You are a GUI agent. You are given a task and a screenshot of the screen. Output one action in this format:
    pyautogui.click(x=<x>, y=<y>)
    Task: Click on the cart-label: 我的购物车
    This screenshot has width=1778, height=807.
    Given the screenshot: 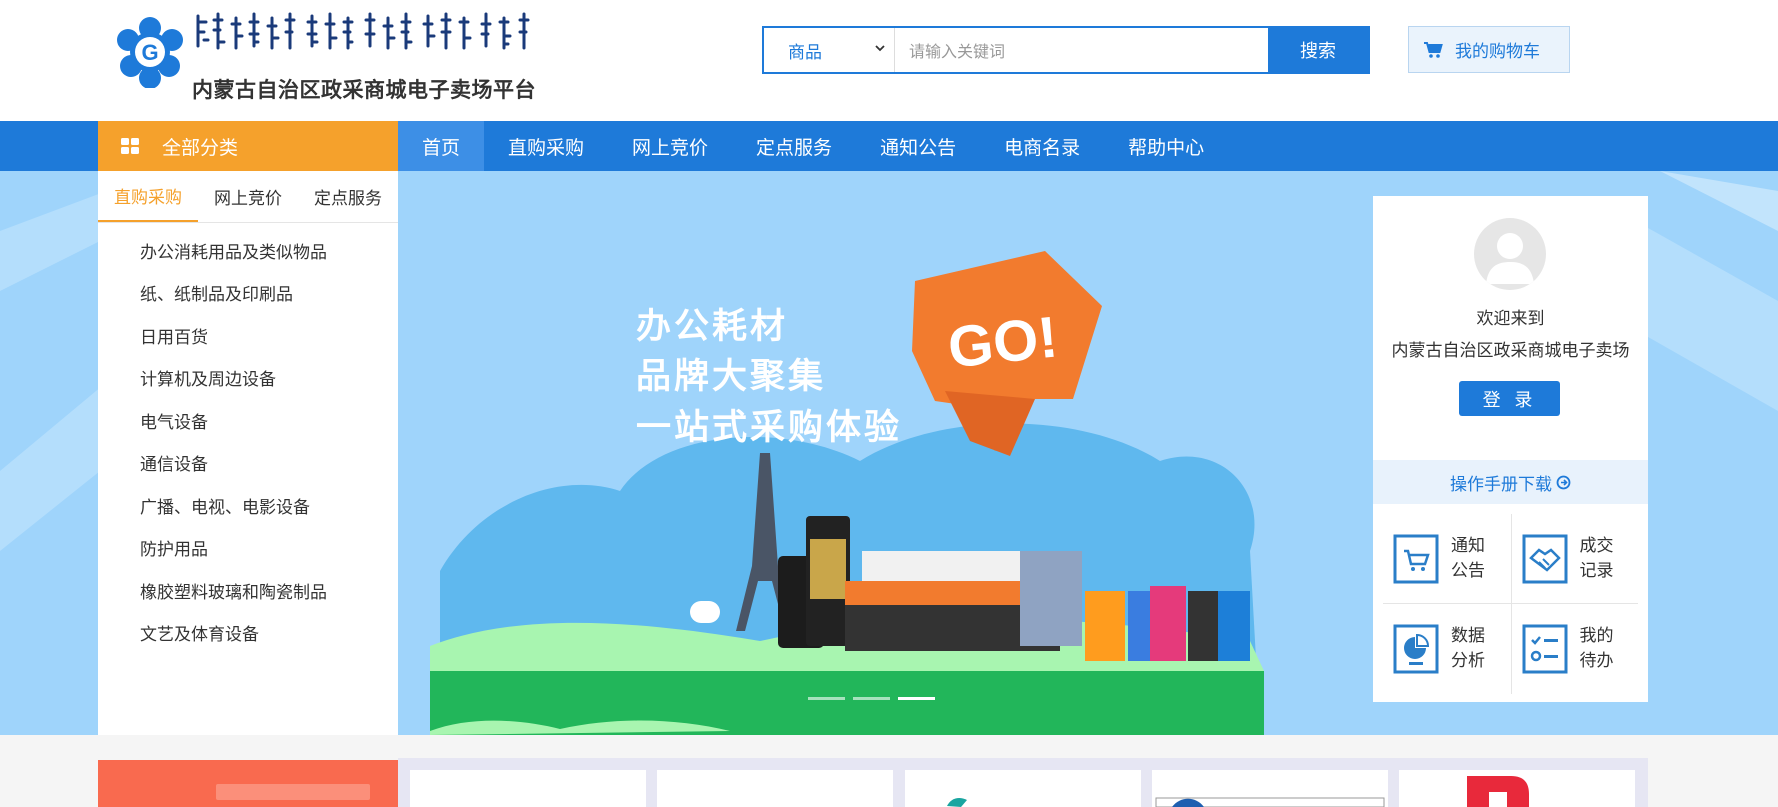 What is the action you would take?
    pyautogui.click(x=1497, y=52)
    